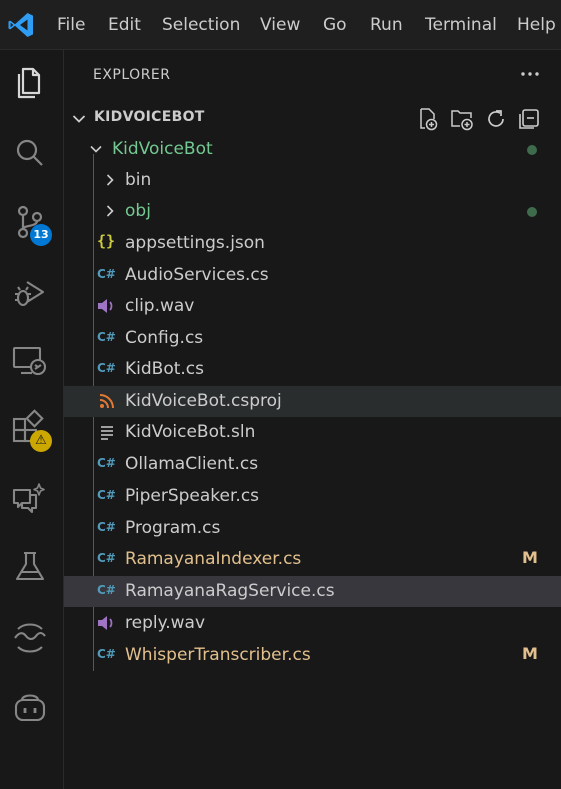 The height and width of the screenshot is (789, 561). Describe the element at coordinates (312, 559) in the screenshot. I see `tree-file-ramayanaindexer-cs: C# RamayanaIndexer.cs M` at that location.